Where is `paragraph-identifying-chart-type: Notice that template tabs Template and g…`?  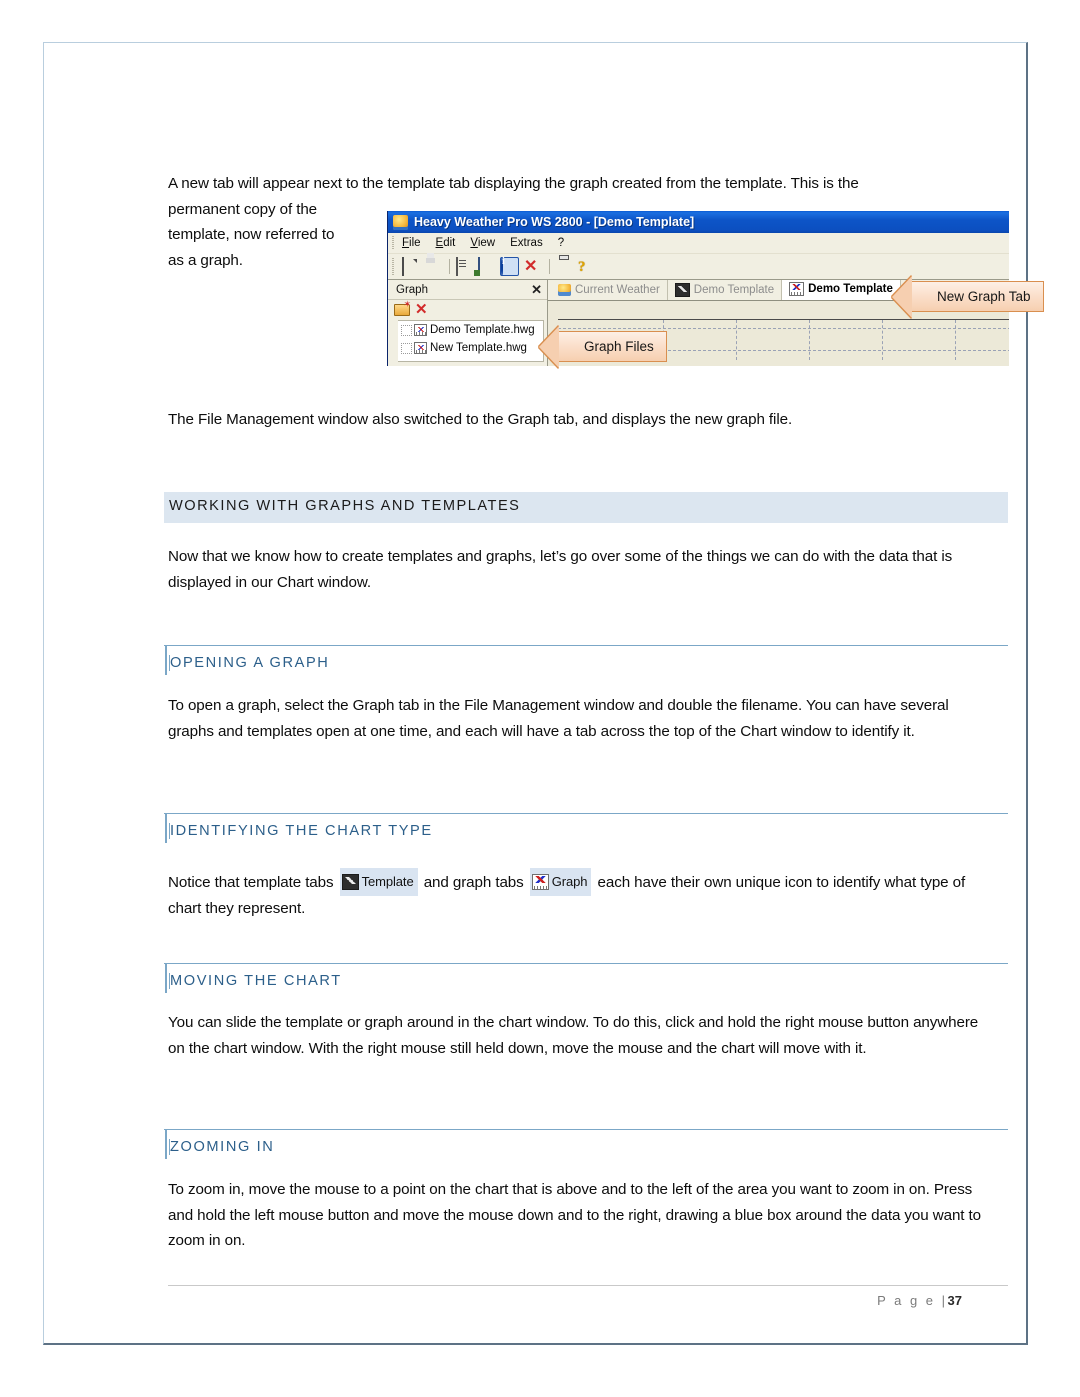
paragraph-identifying-chart-type: Notice that template tabs Template and g… is located at coordinates (582, 894).